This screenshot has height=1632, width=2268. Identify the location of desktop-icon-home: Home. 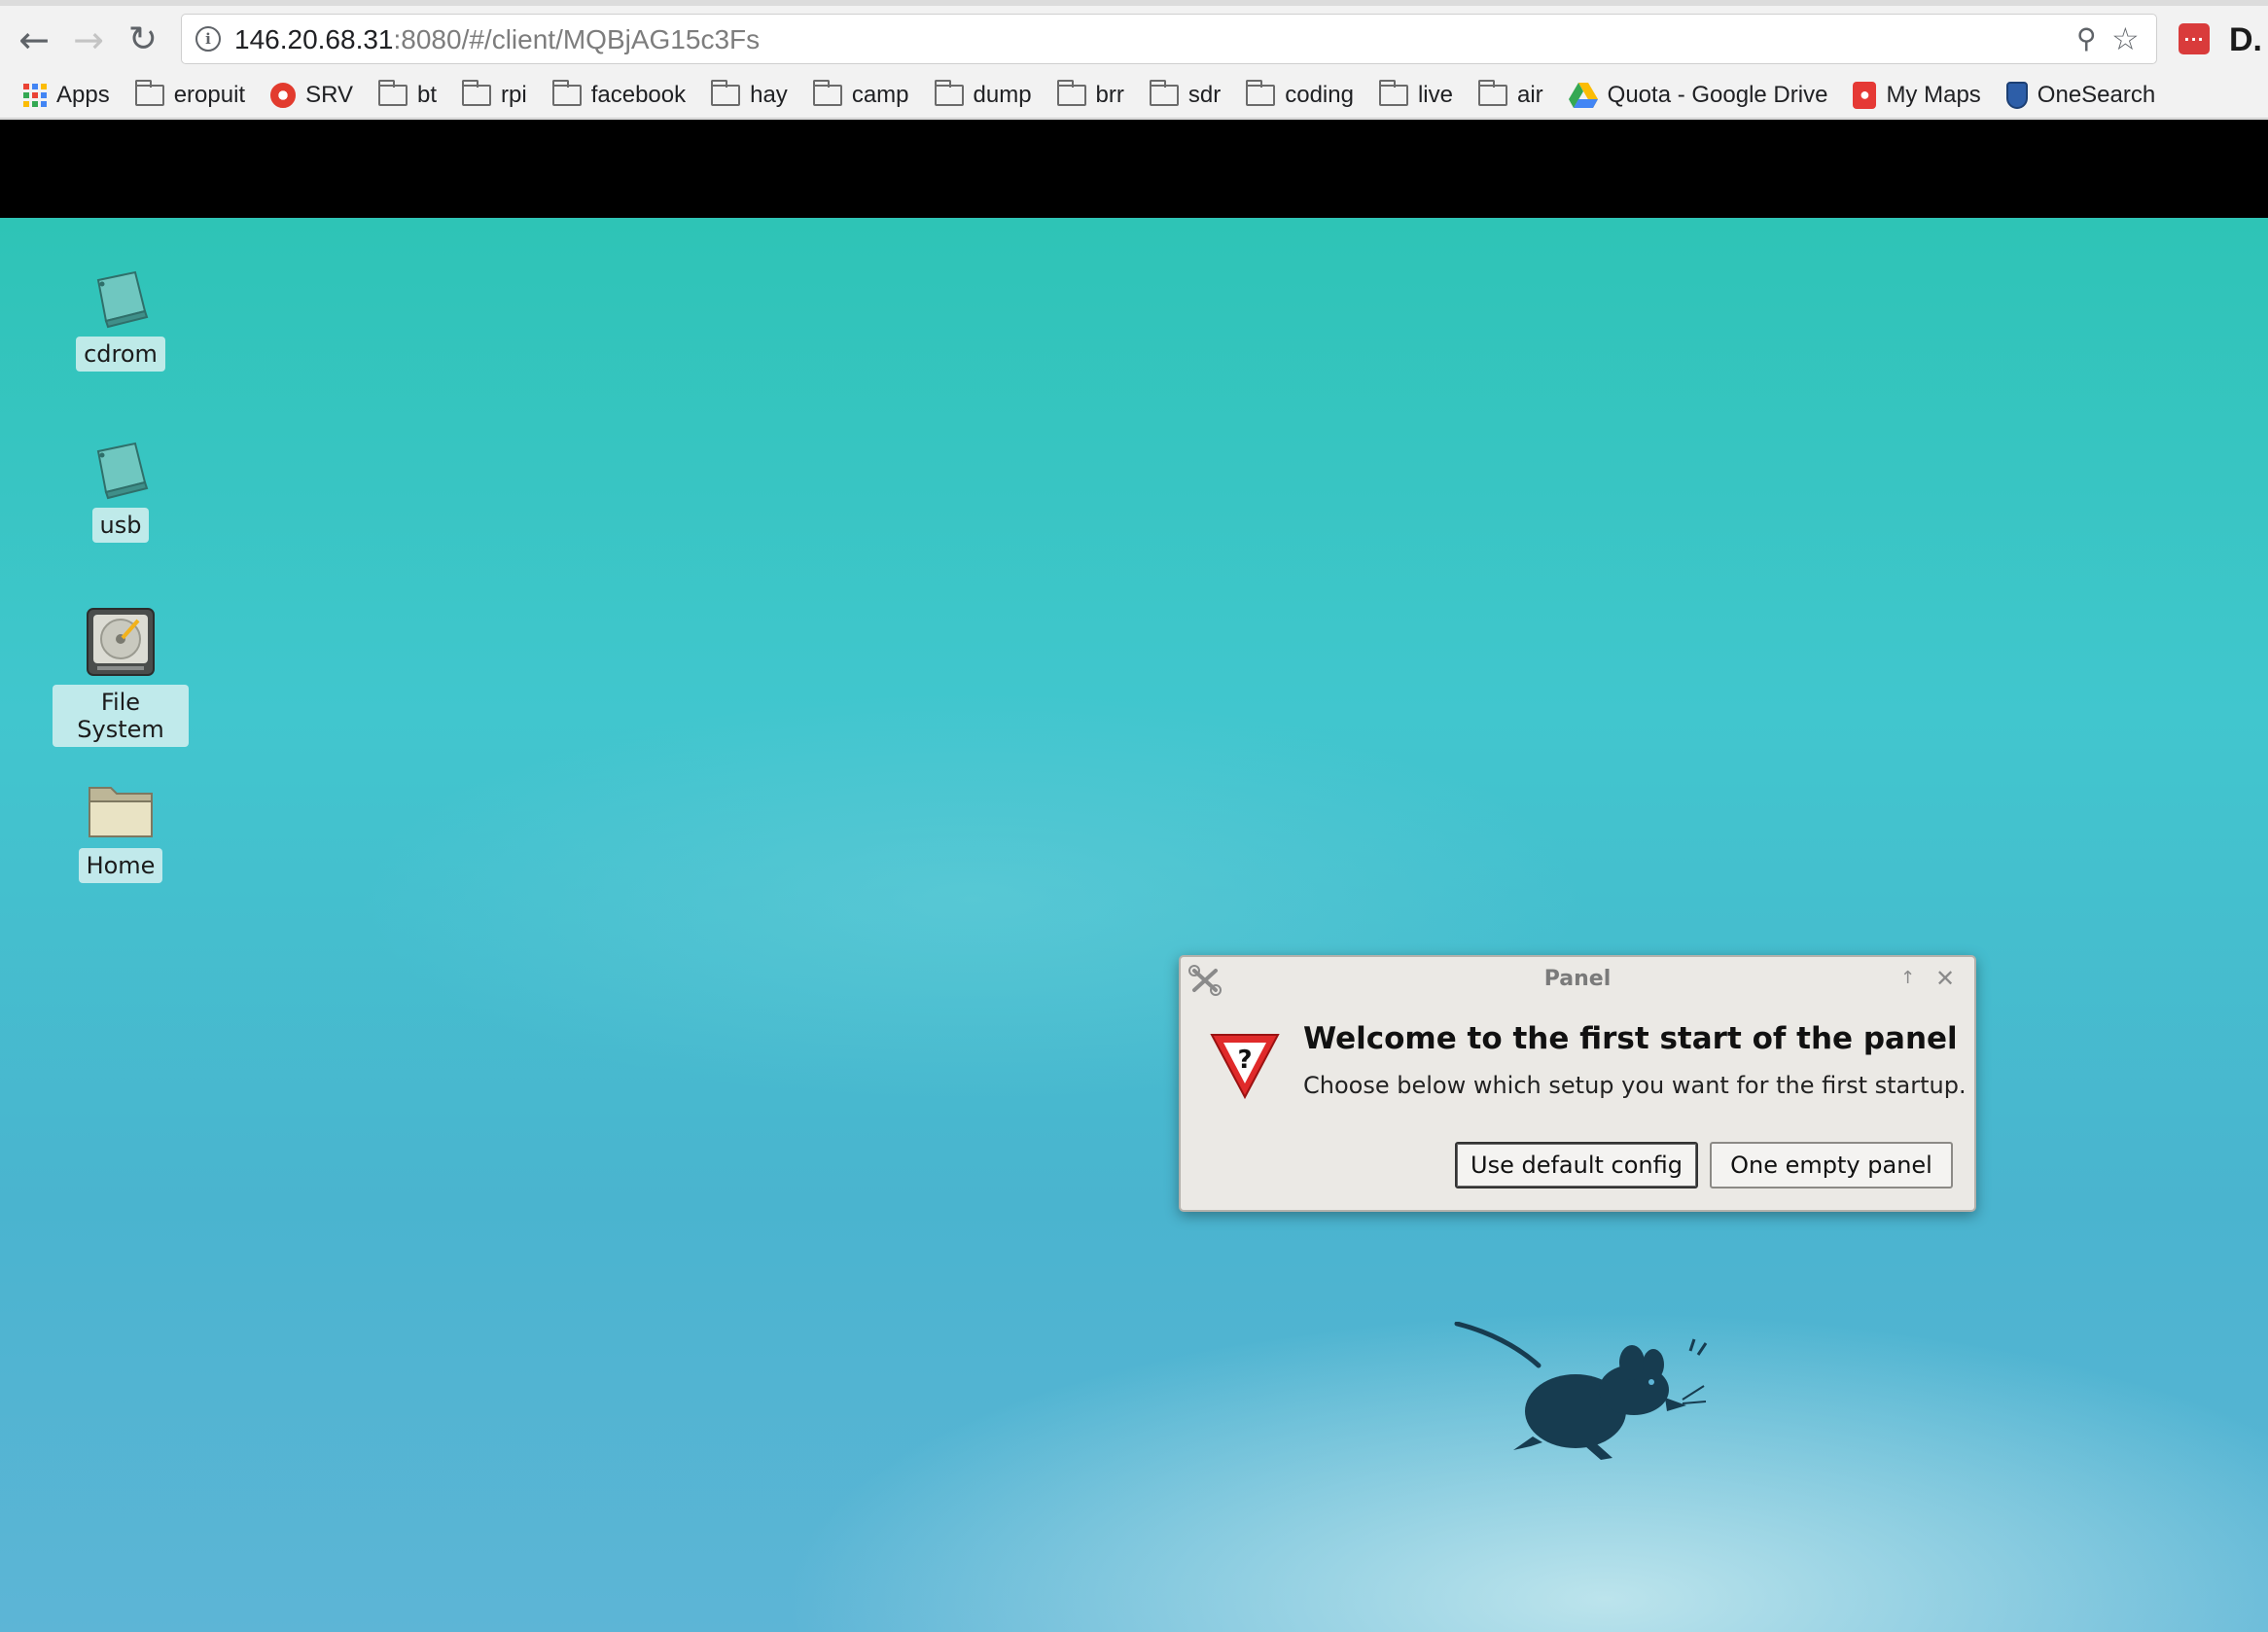
(121, 830).